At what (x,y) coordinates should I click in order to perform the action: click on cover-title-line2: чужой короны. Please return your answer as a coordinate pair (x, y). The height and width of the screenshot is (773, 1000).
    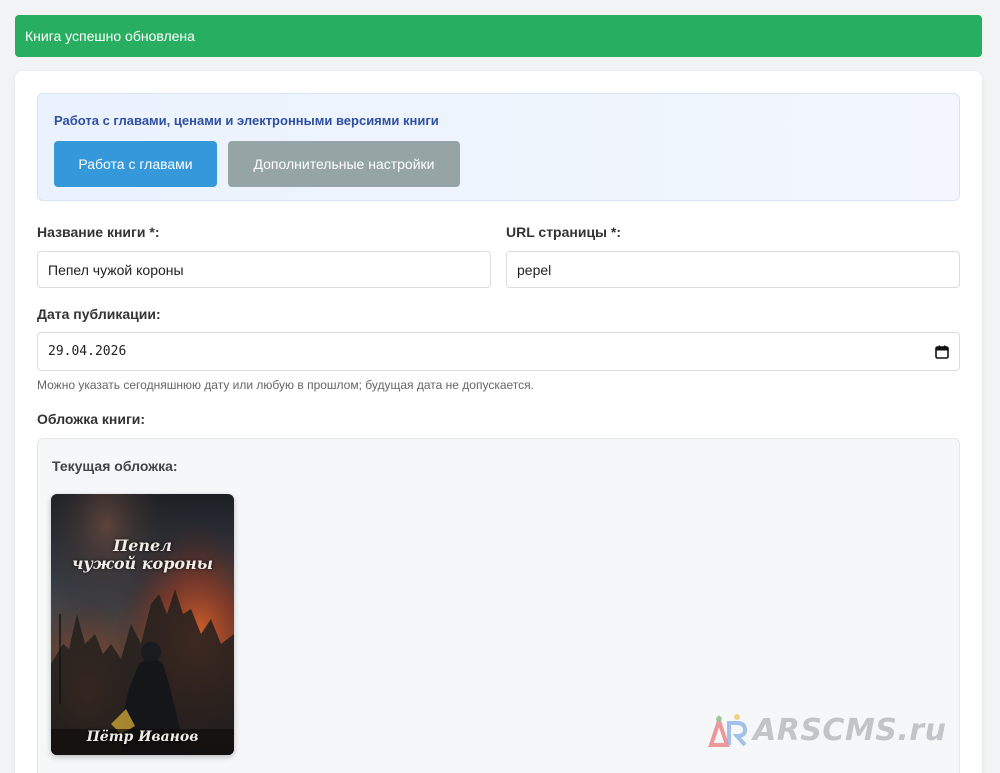
    Looking at the image, I should click on (142, 563).